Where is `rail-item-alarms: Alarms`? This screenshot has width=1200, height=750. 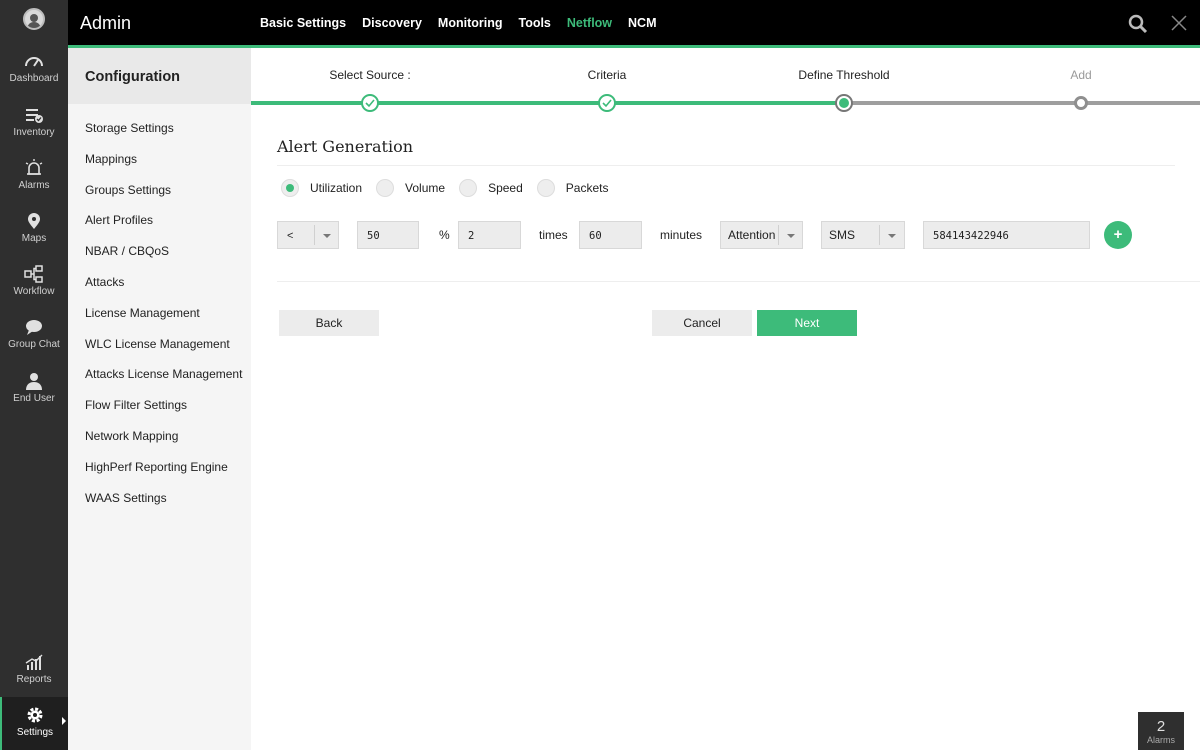
rail-item-alarms: Alarms is located at coordinates (34, 175).